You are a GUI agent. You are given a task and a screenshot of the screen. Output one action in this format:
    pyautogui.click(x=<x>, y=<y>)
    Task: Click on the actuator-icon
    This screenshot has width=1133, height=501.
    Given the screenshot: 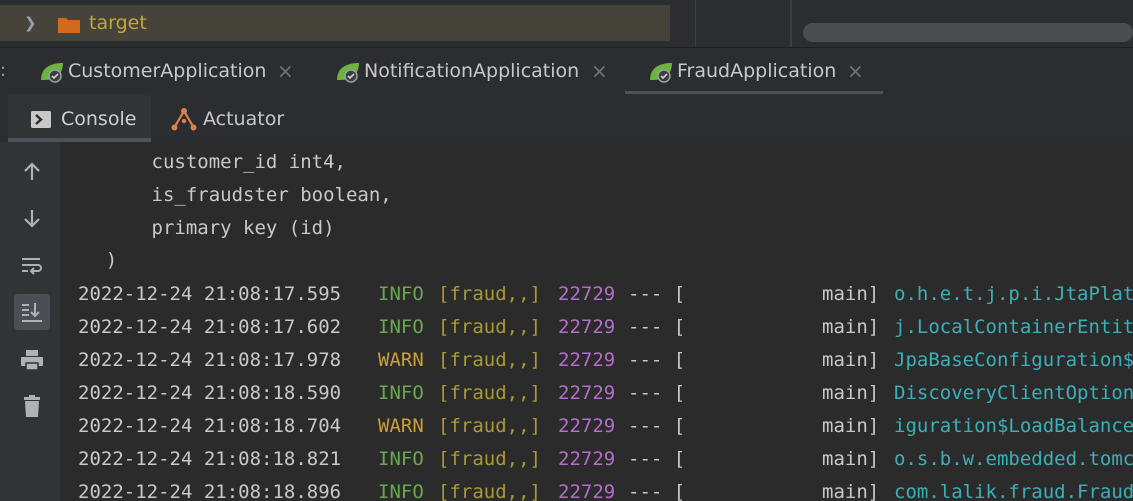 What is the action you would take?
    pyautogui.click(x=184, y=119)
    